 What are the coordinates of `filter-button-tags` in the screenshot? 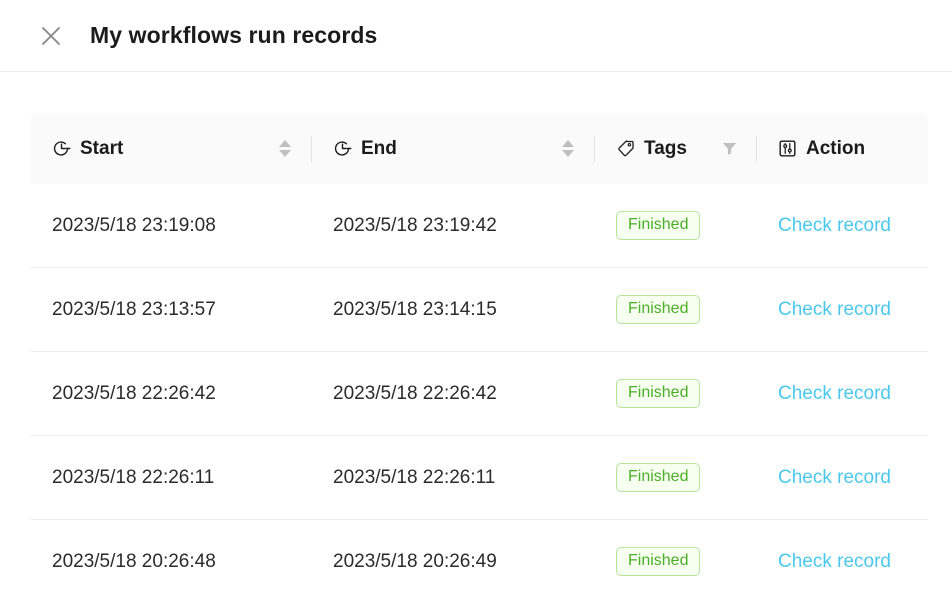 It's located at (729, 148).